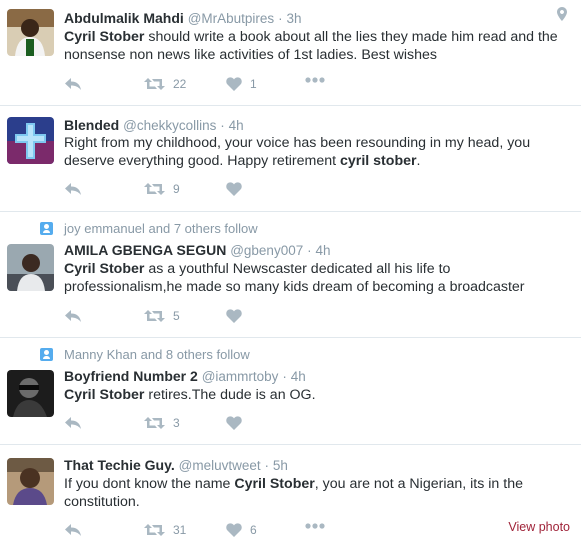  Describe the element at coordinates (176, 316) in the screenshot. I see `retweet-count: 5` at that location.